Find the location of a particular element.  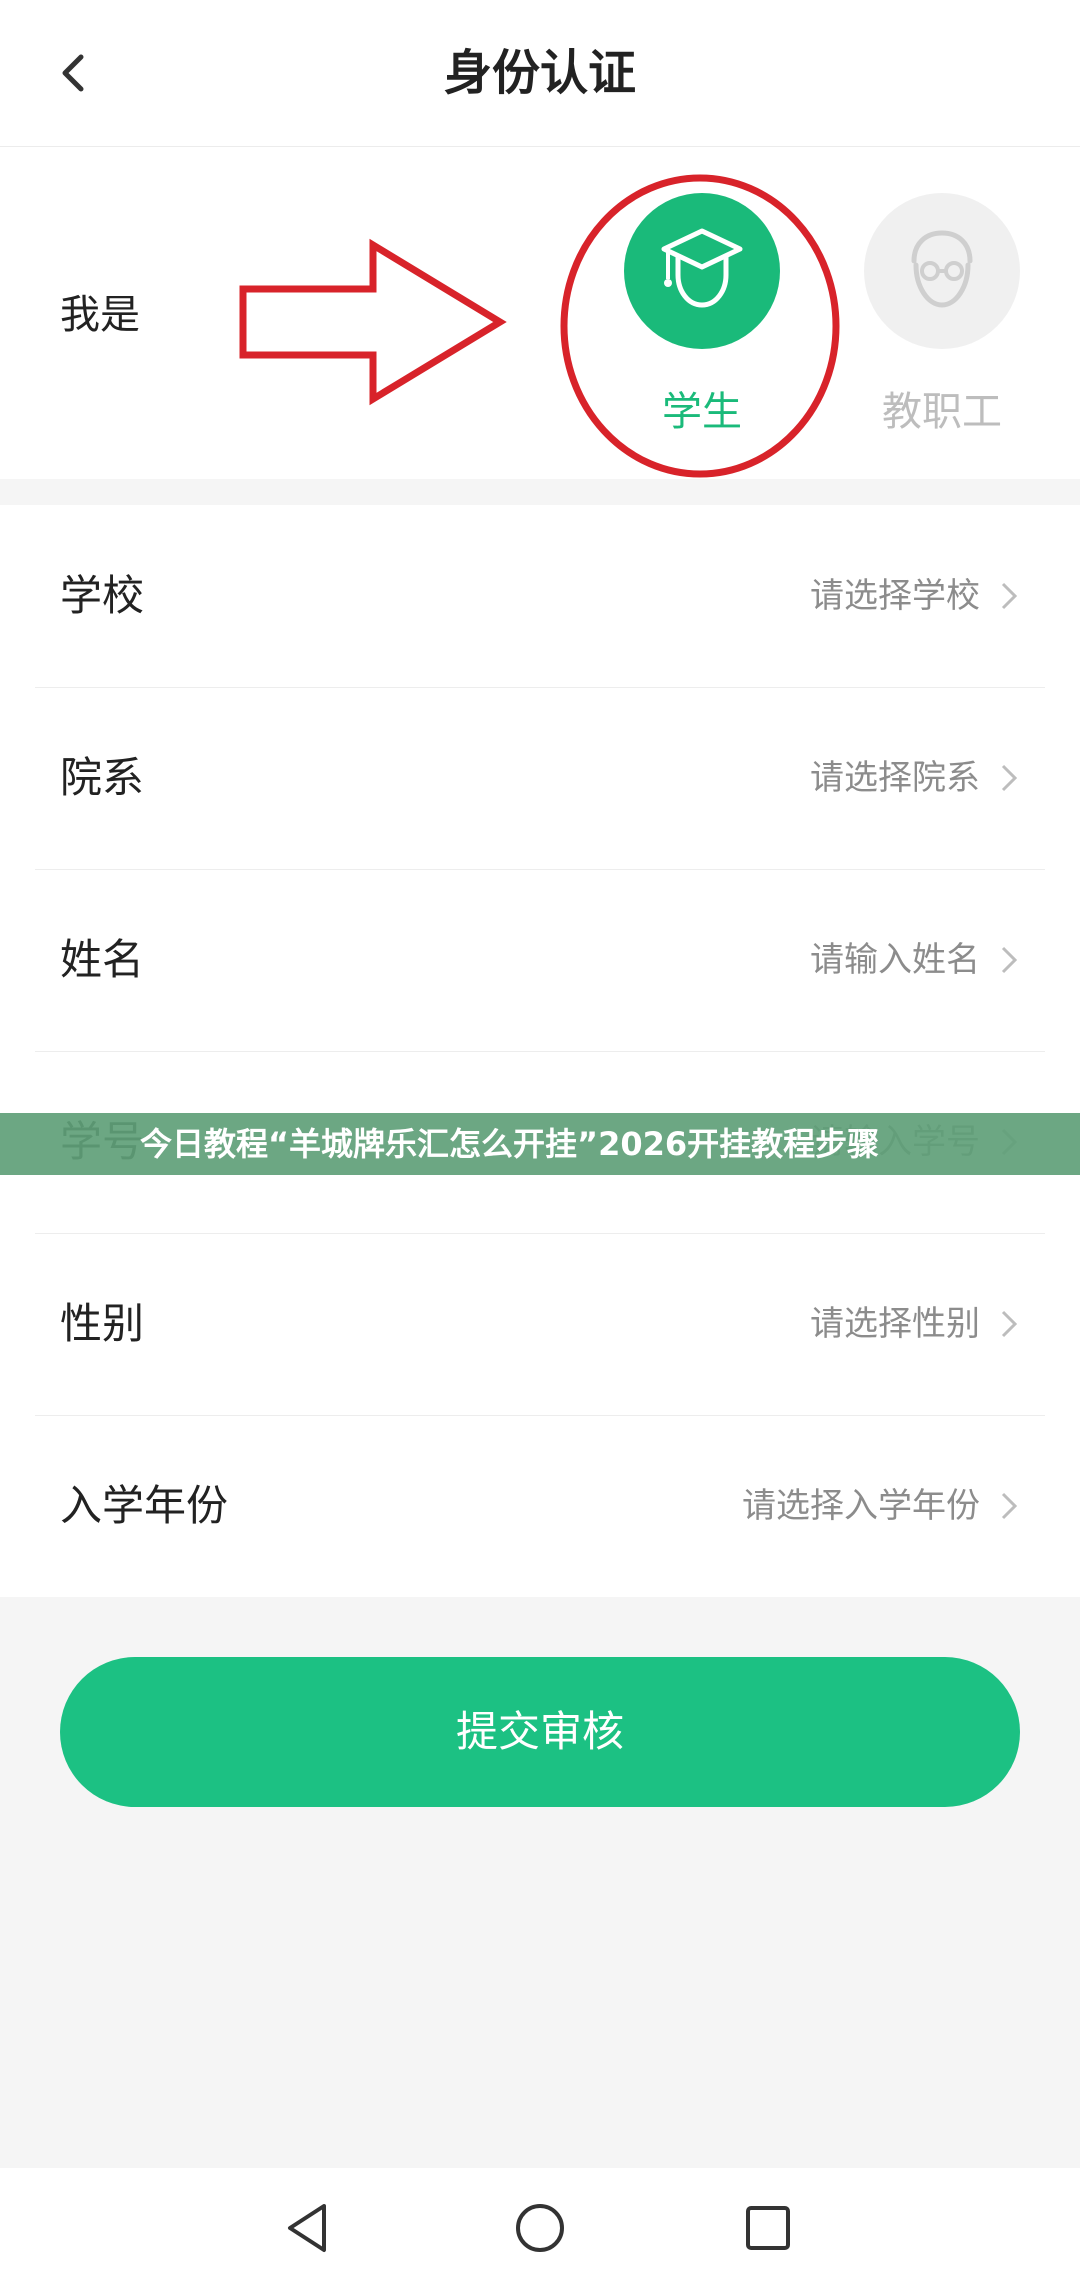

department-label: 院系 is located at coordinates (102, 777).